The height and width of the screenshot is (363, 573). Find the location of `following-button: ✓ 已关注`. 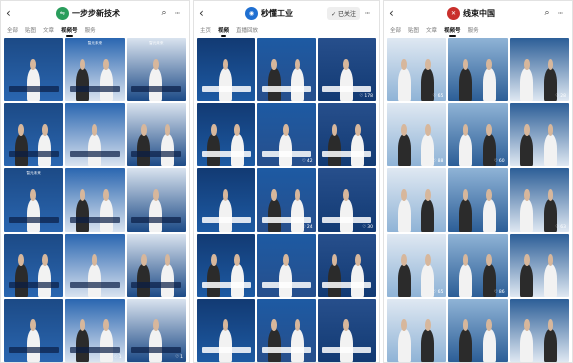

following-button: ✓ 已关注 is located at coordinates (343, 13).